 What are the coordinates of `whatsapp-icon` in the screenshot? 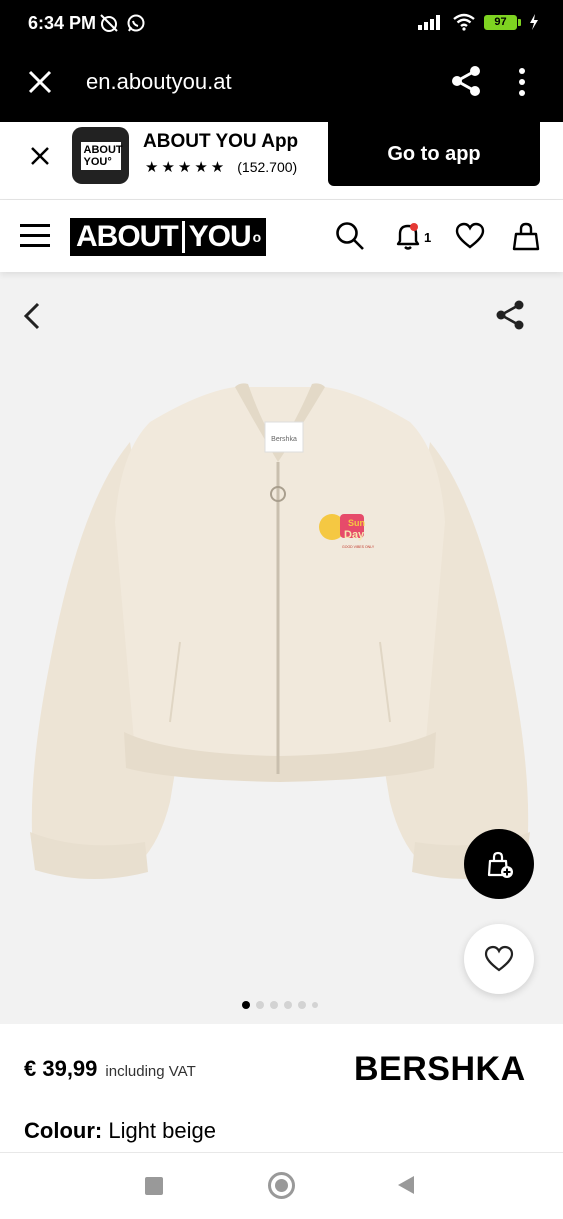 It's located at (136, 23).